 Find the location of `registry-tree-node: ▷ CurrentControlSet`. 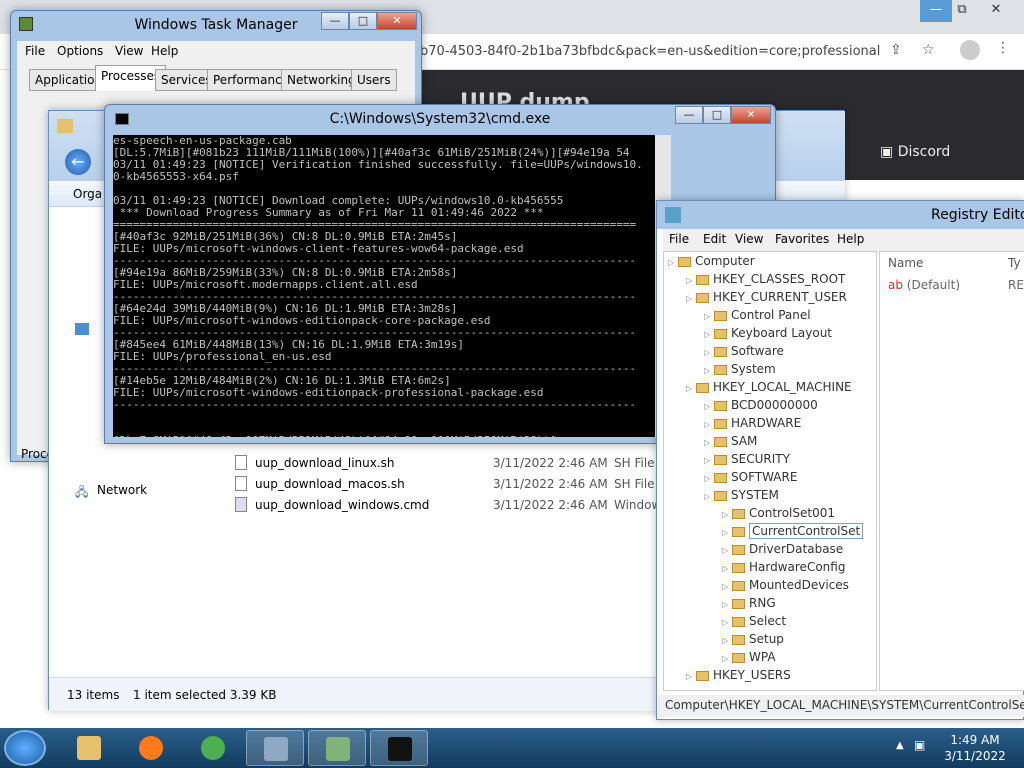

registry-tree-node: ▷ CurrentControlSet is located at coordinates (793, 532).